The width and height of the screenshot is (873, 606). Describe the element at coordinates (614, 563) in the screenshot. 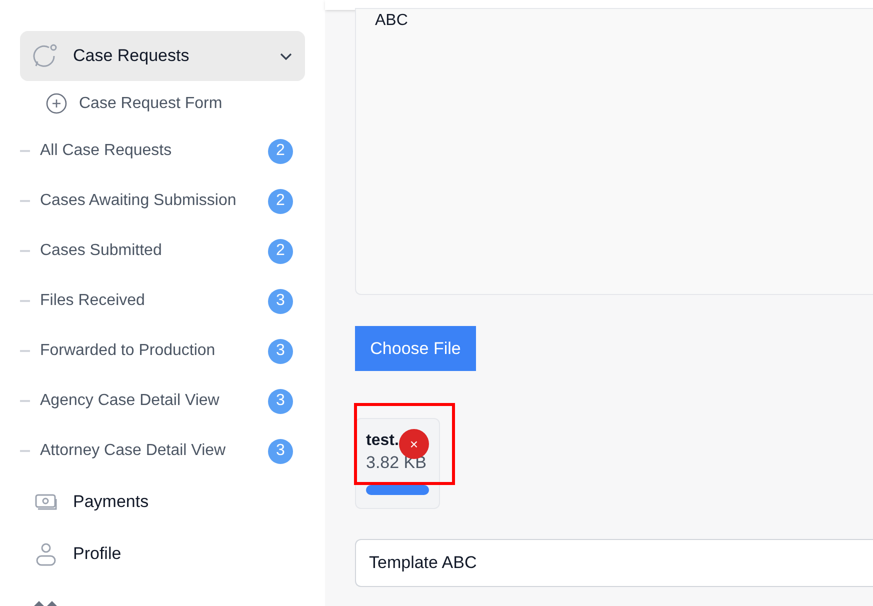

I see `template-input-field: Template ABC` at that location.